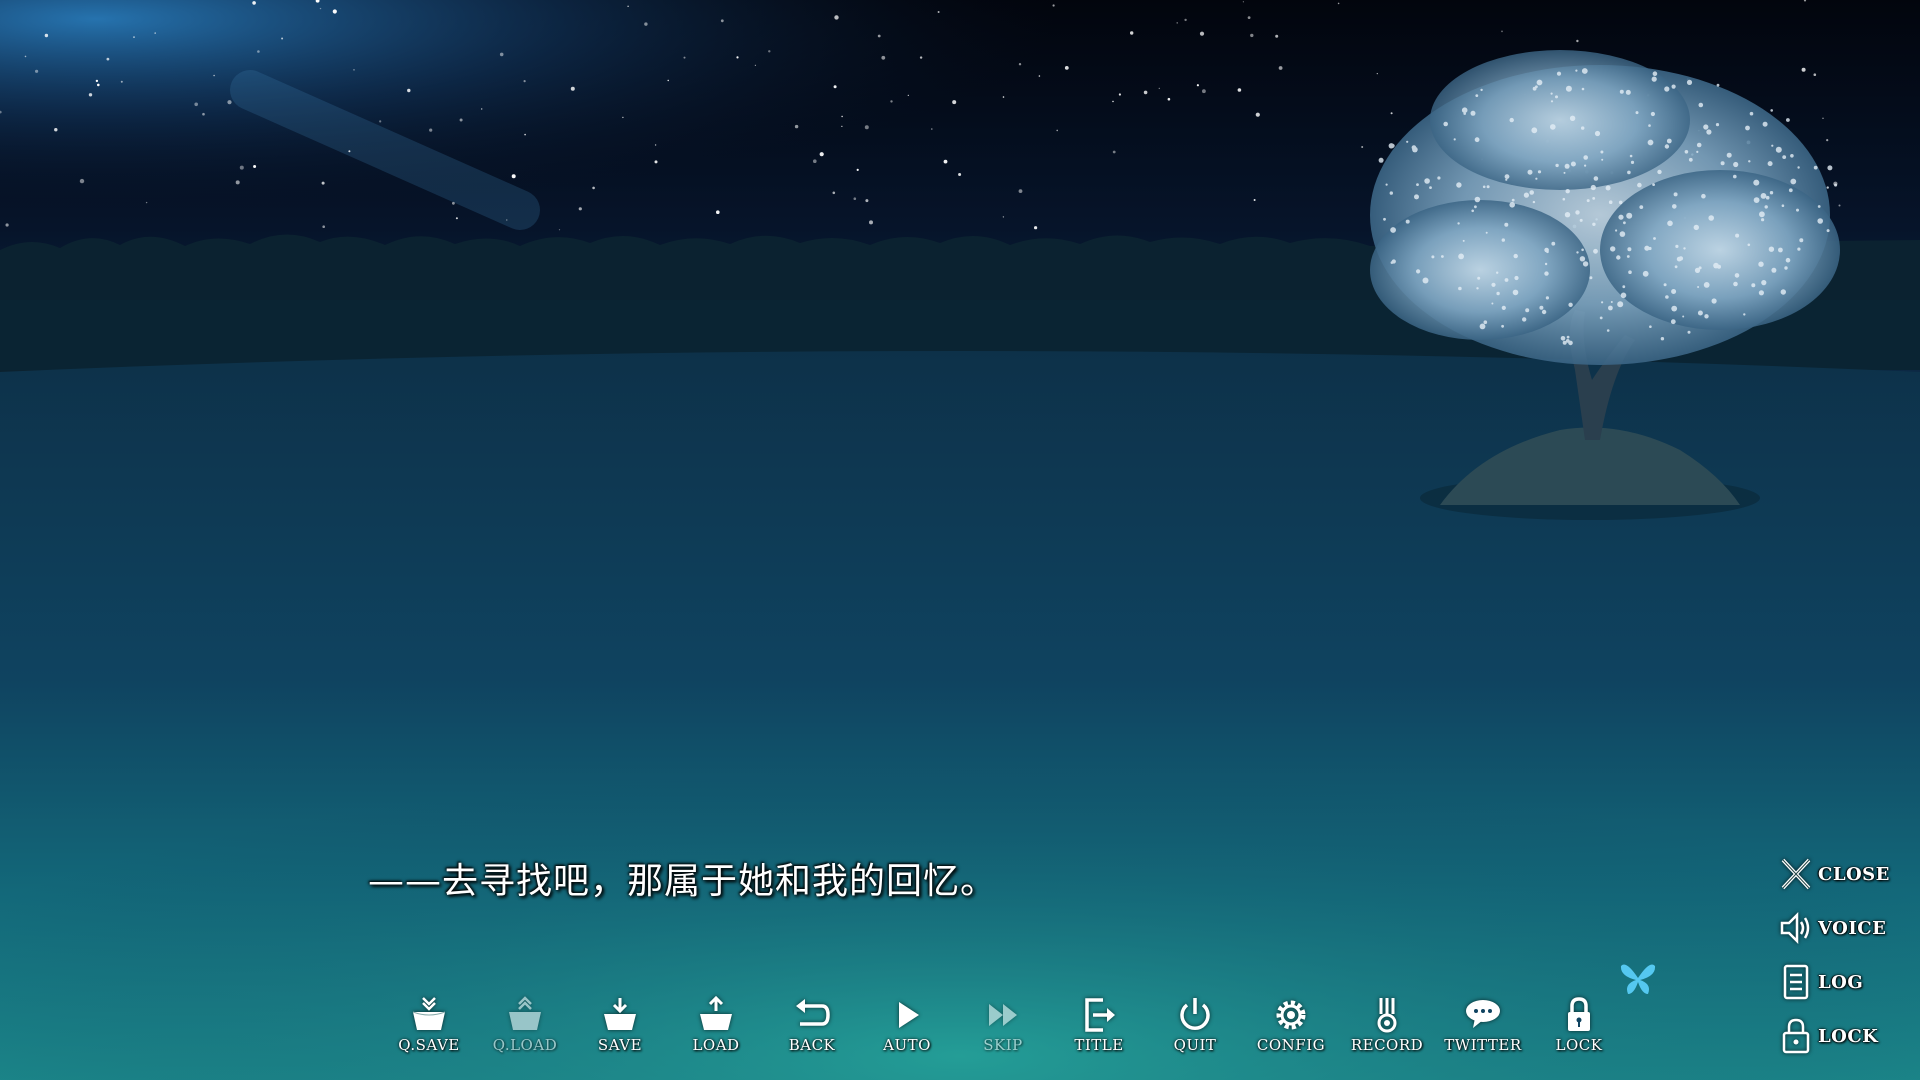 The width and height of the screenshot is (1920, 1080). What do you see at coordinates (1003, 1045) in the screenshot?
I see `skip-label: SKIP` at bounding box center [1003, 1045].